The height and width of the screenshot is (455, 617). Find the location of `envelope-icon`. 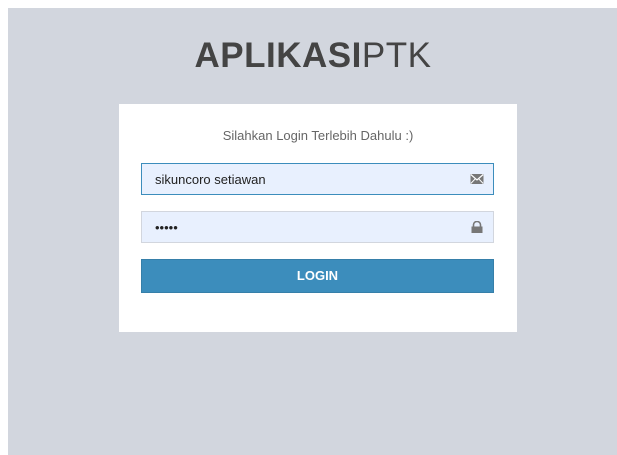

envelope-icon is located at coordinates (477, 179).